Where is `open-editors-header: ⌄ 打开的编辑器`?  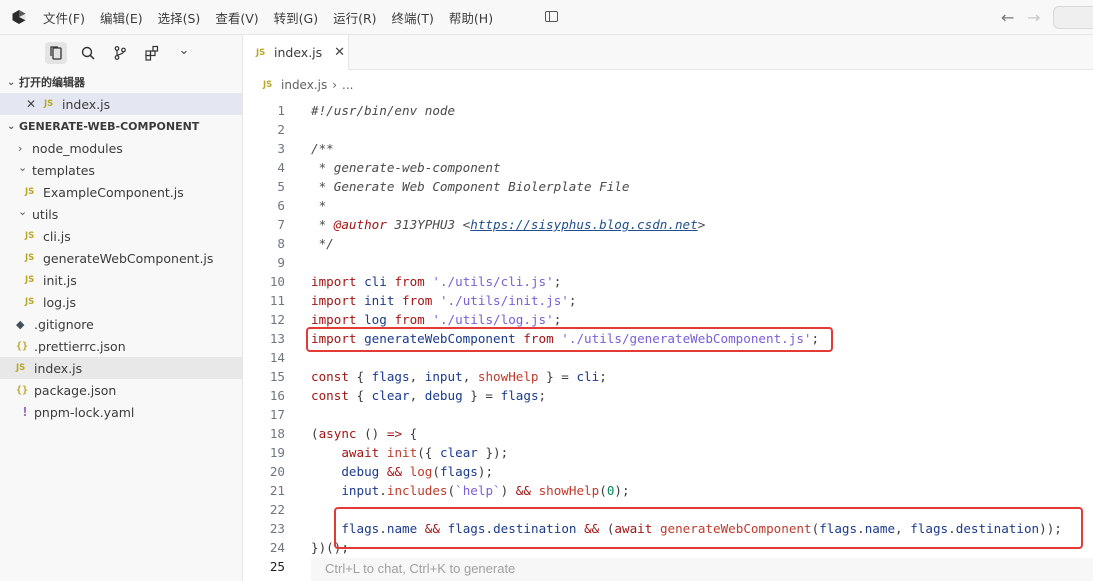
open-editors-header: ⌄ 打开的编辑器 is located at coordinates (121, 82).